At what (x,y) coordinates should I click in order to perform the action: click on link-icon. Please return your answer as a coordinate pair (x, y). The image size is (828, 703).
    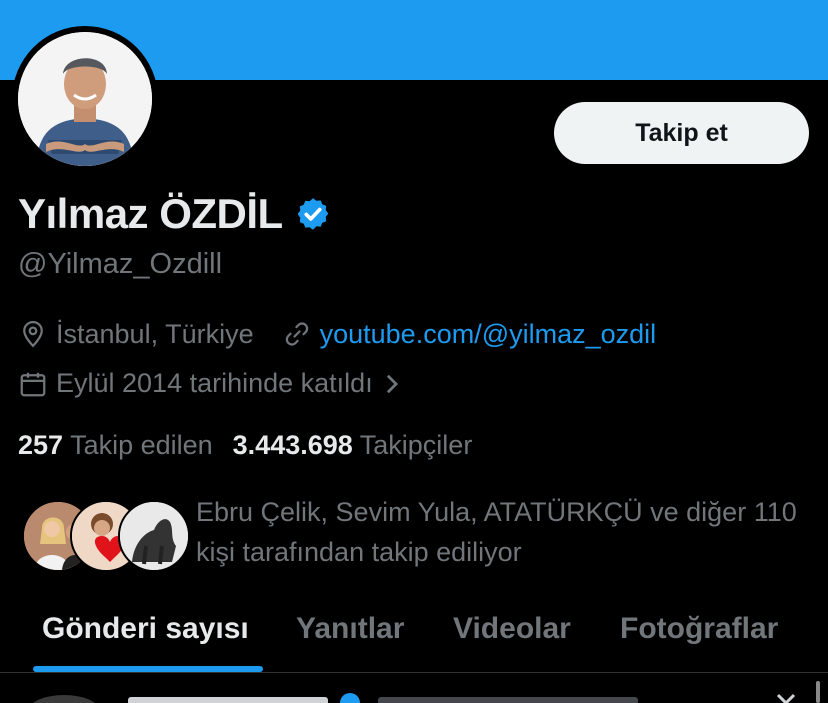
    Looking at the image, I should click on (296, 334).